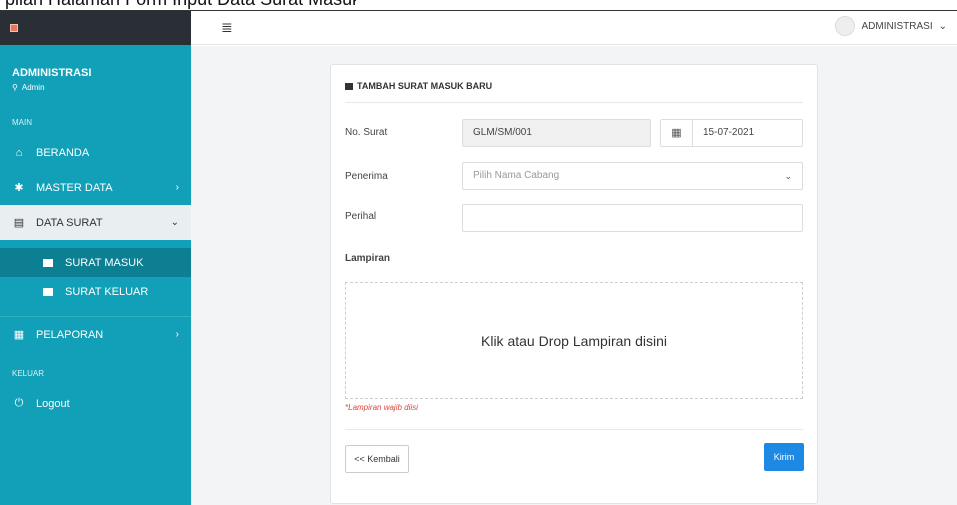  What do you see at coordinates (366, 176) in the screenshot?
I see `penerima-label: Penerima` at bounding box center [366, 176].